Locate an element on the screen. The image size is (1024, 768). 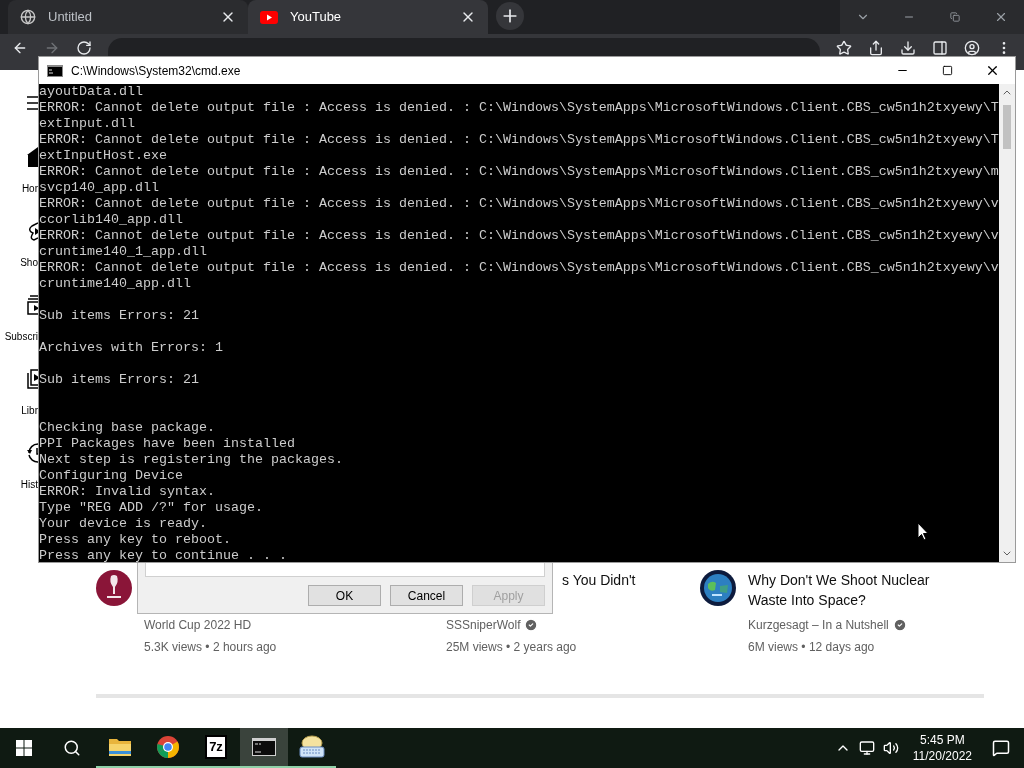
console-line: cruntime140_app.dll is located at coordinates (115, 284).